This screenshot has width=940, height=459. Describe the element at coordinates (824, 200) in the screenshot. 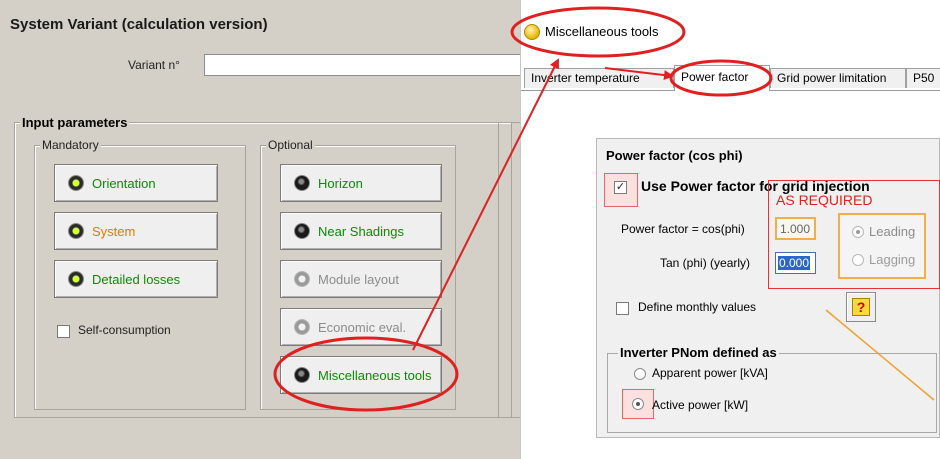

I see `as-required-annotation: AS REQUIRED` at that location.